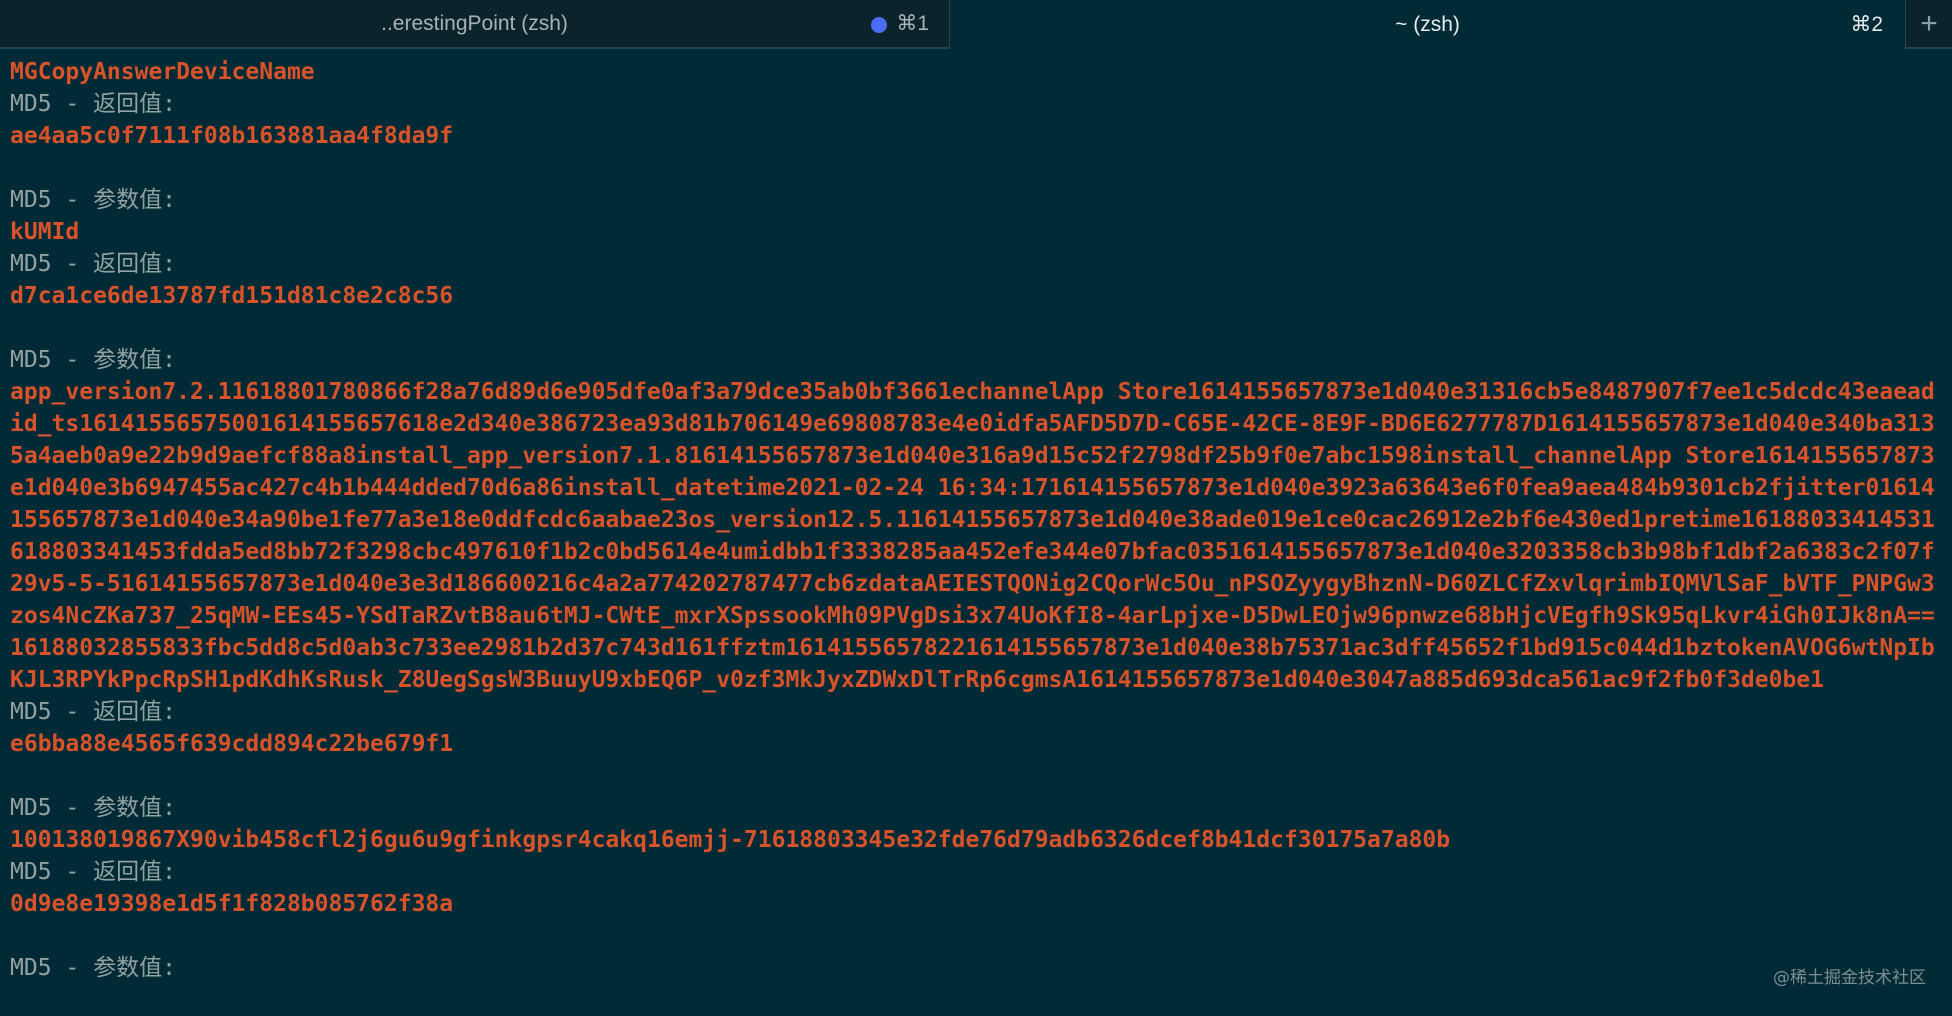 This screenshot has height=1016, width=1952. I want to click on output-line: d7ca1ce6de13787fd151d81c8e2c8c56, so click(232, 296).